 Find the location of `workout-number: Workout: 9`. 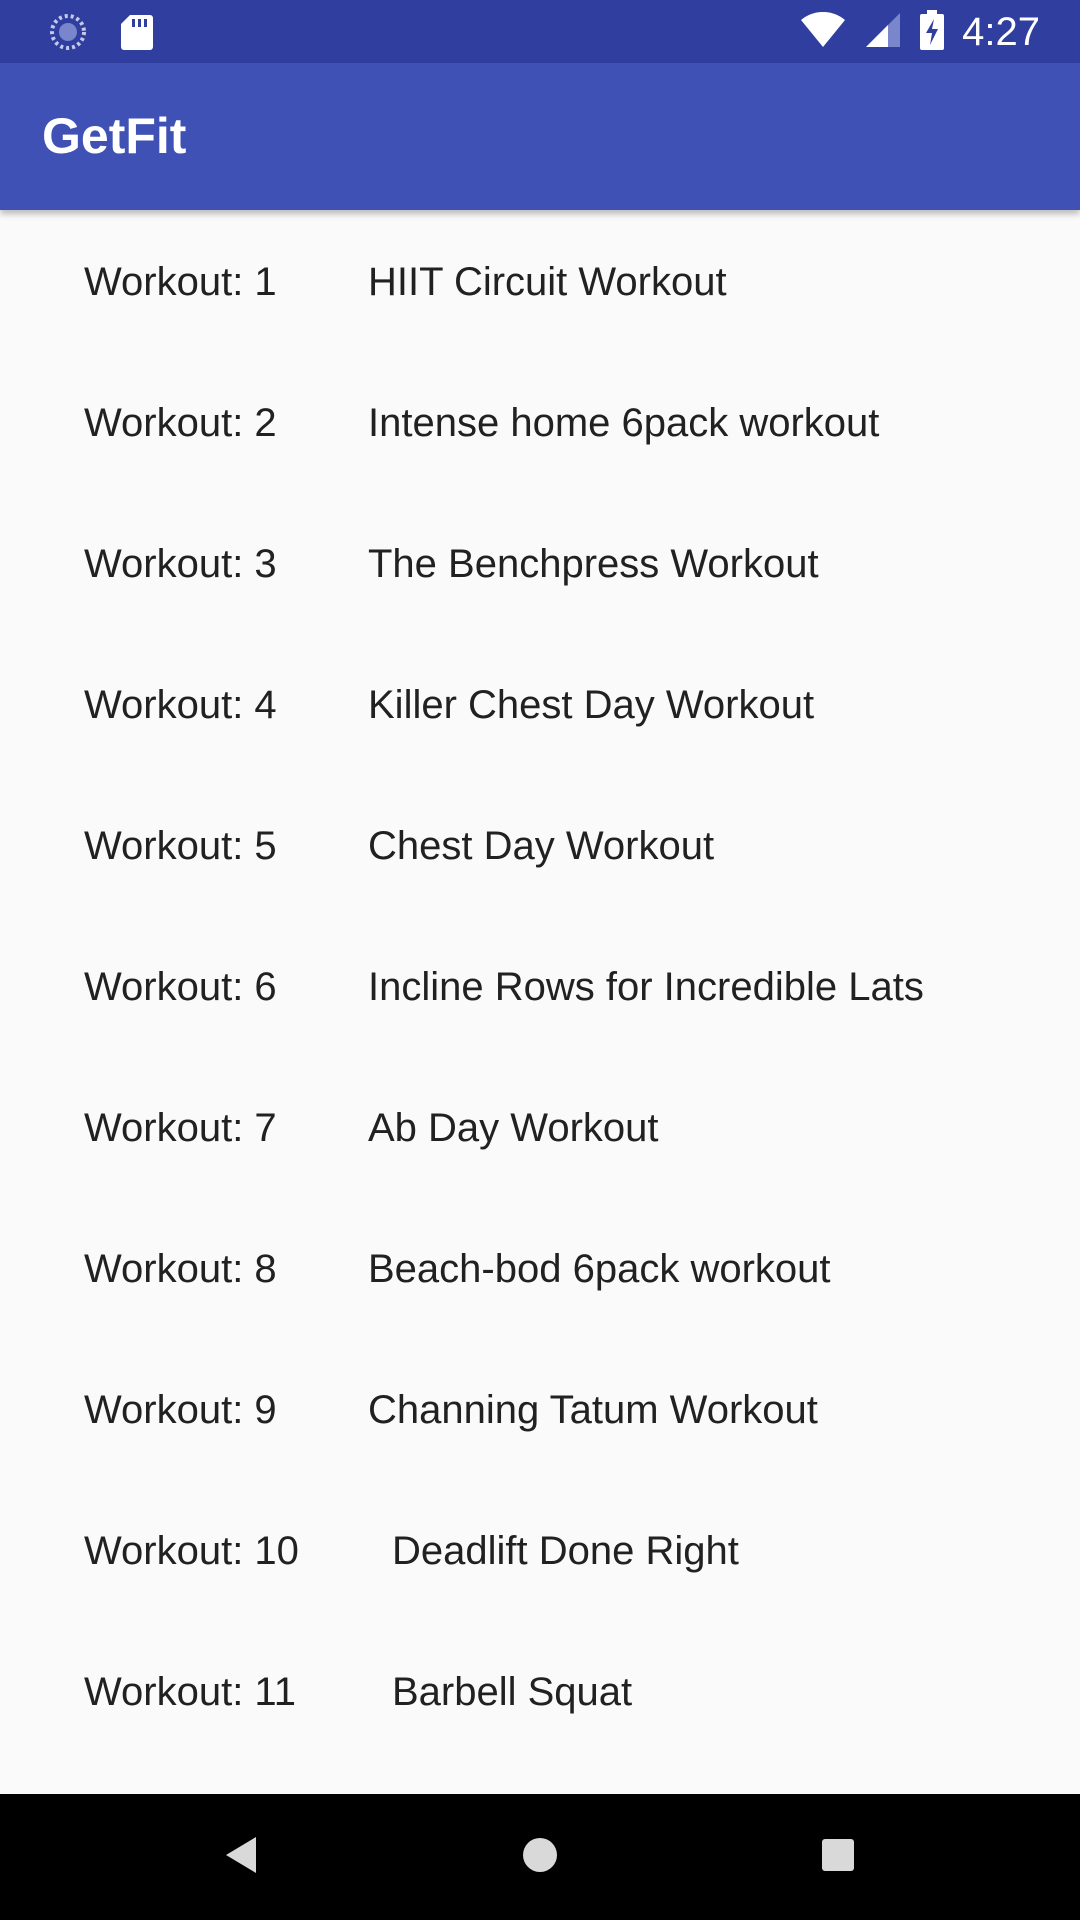

workout-number: Workout: 9 is located at coordinates (180, 1410).